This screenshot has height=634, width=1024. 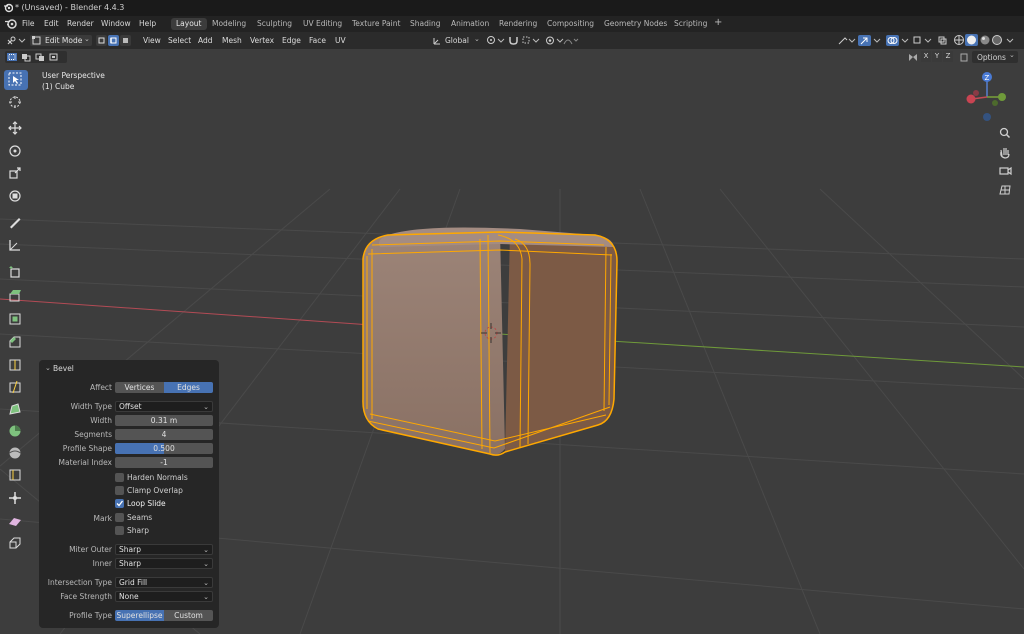 I want to click on profile-type-custom-button: Custom, so click(x=188, y=615).